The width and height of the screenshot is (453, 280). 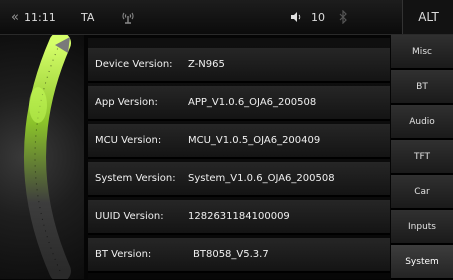 I want to click on info-row-device: Device Version: Z-N965, so click(x=239, y=65).